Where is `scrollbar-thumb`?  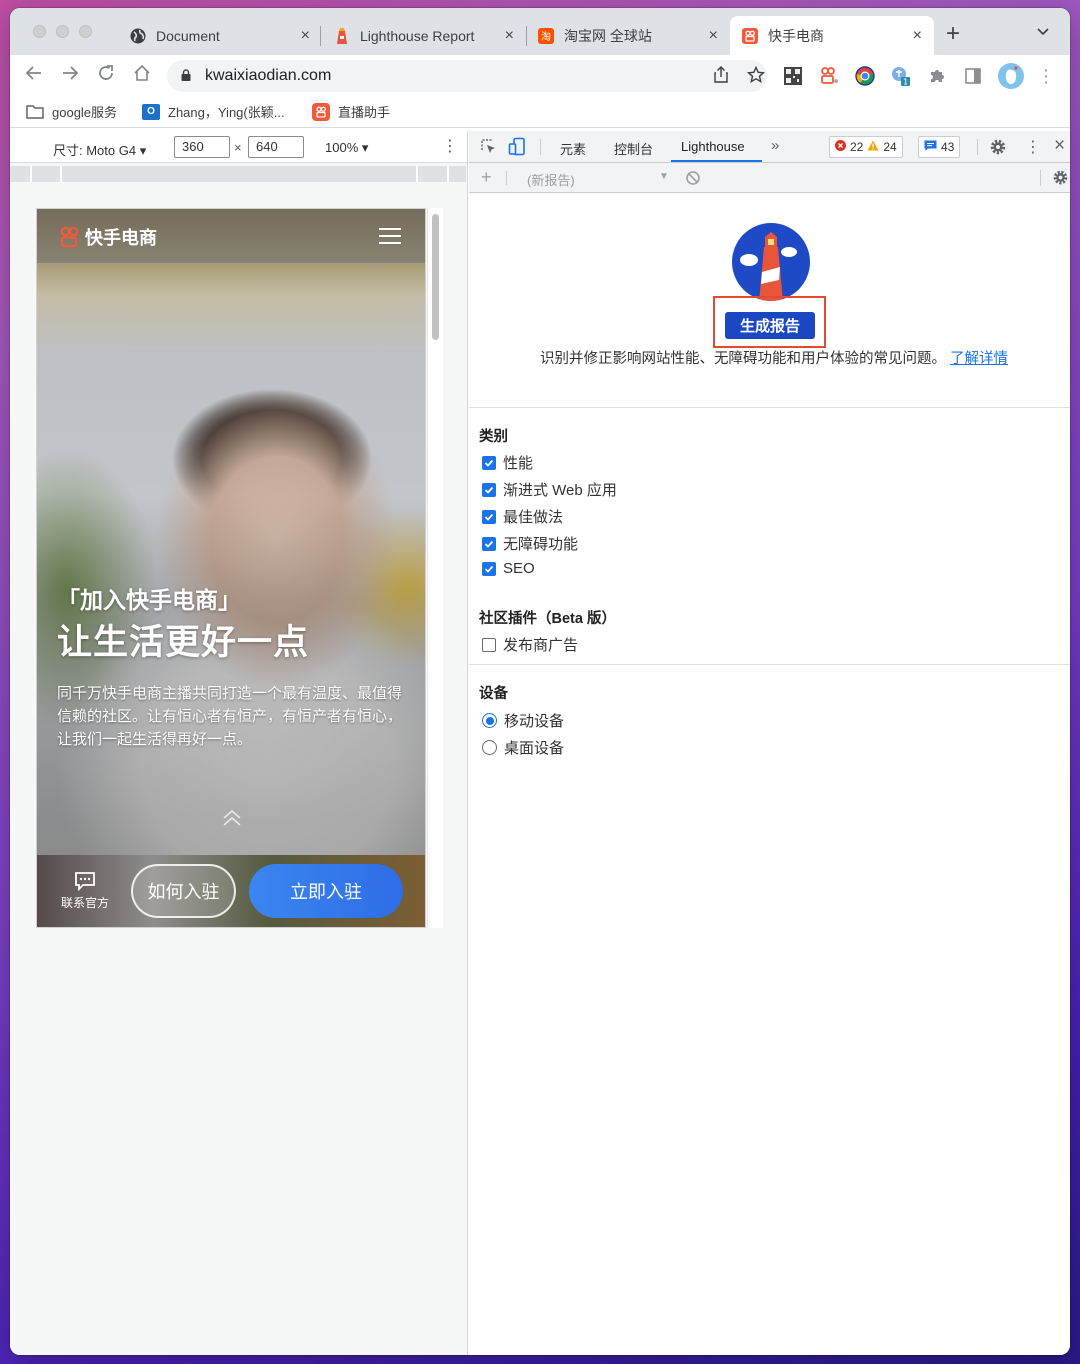
scrollbar-thumb is located at coordinates (435, 277).